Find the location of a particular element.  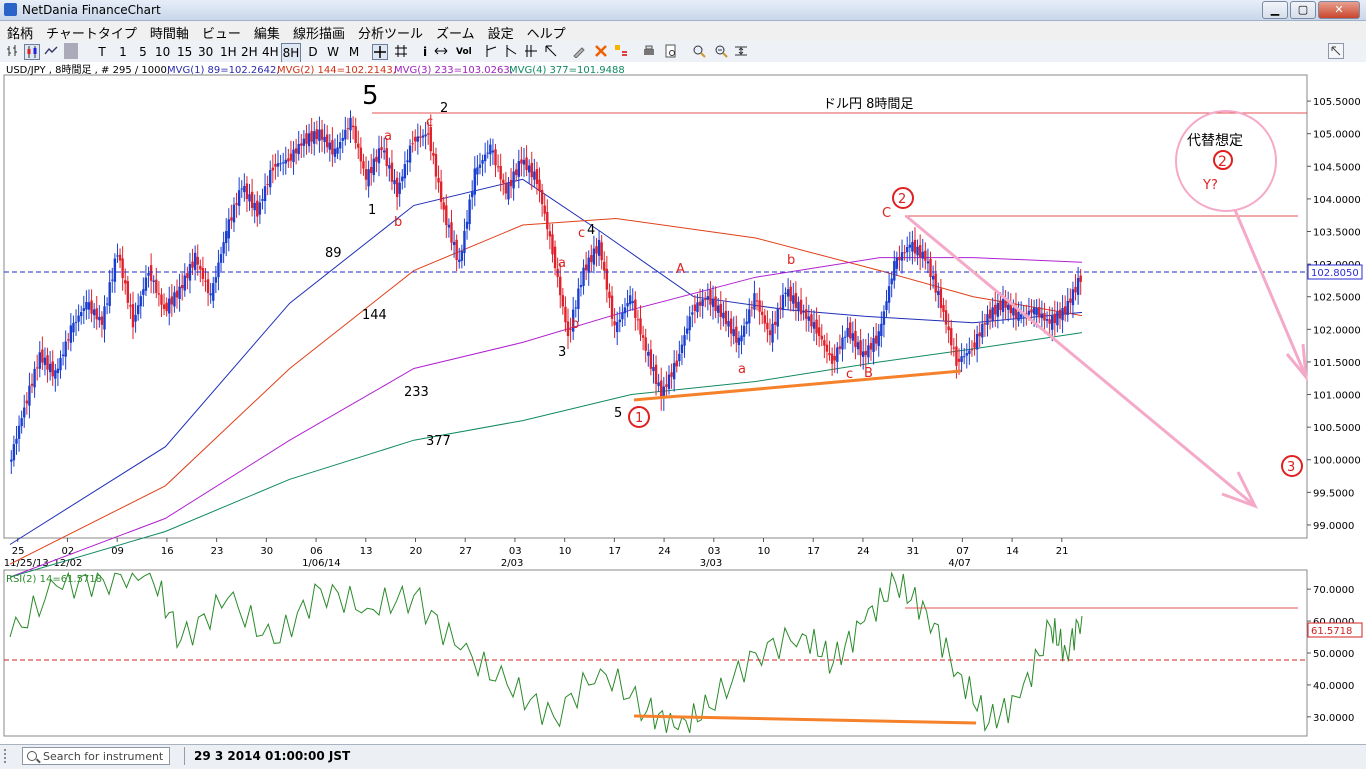

period-15: 15 is located at coordinates (184, 52).